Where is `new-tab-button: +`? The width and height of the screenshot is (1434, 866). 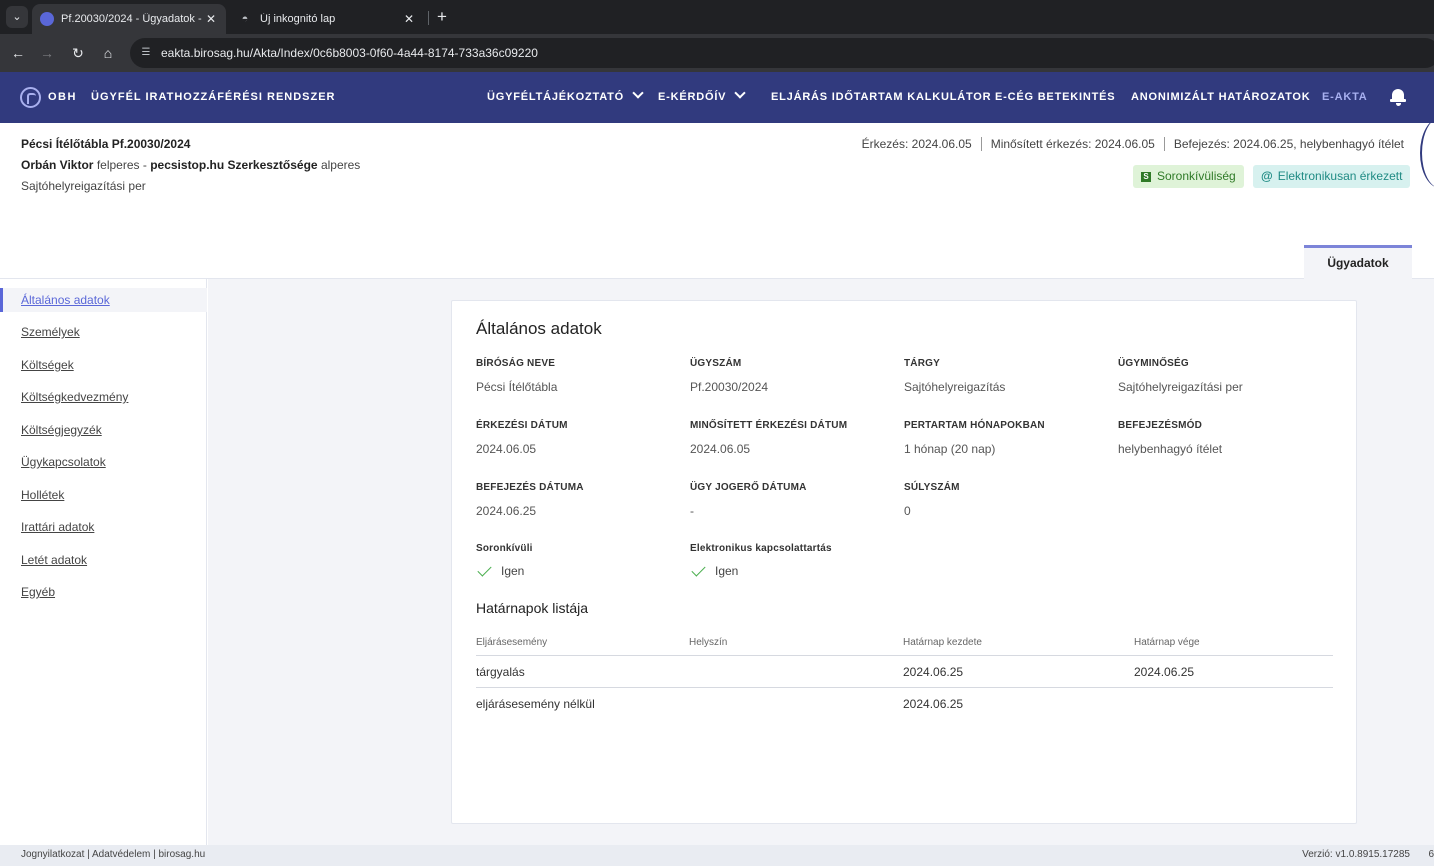 new-tab-button: + is located at coordinates (442, 17).